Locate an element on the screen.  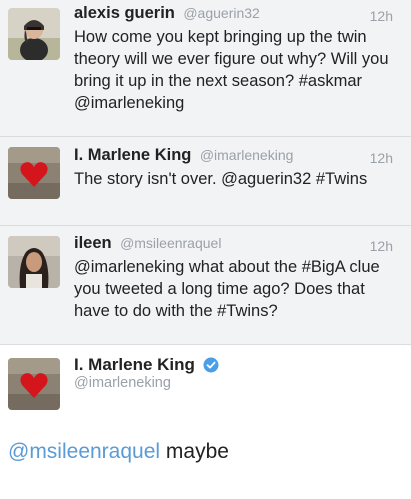
tweet-text: @msileenraquel maybe is located at coordinates (118, 452).